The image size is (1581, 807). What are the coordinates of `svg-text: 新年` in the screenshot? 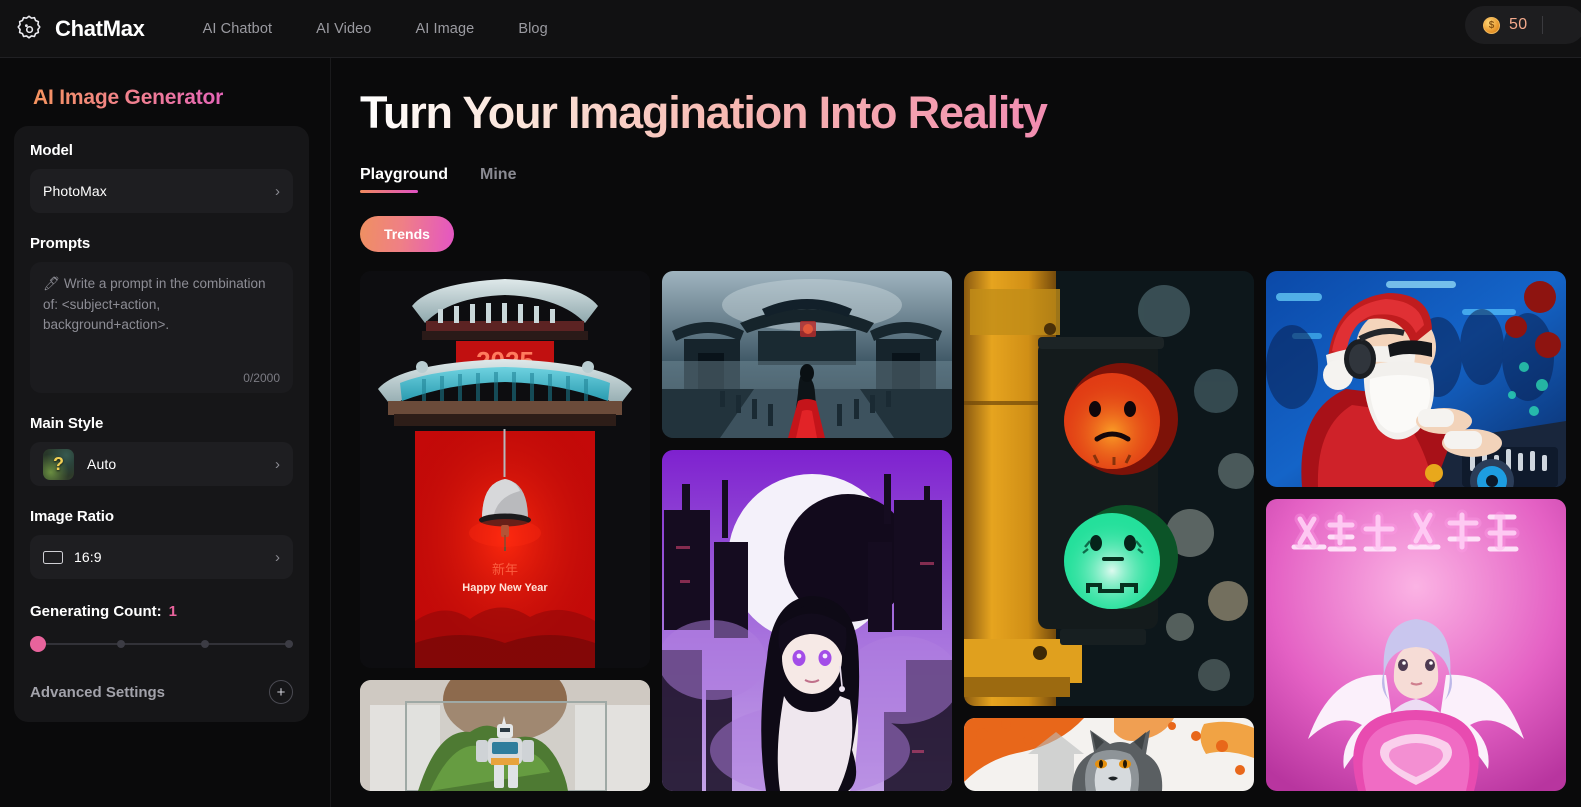 It's located at (505, 569).